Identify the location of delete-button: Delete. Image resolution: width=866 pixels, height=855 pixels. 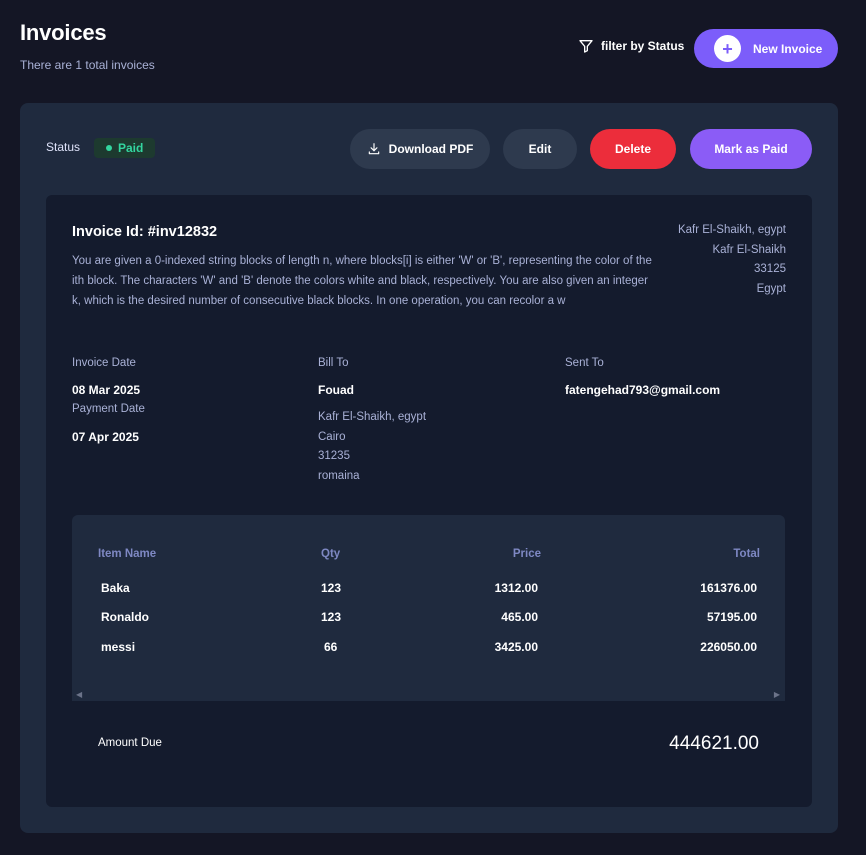
(633, 149).